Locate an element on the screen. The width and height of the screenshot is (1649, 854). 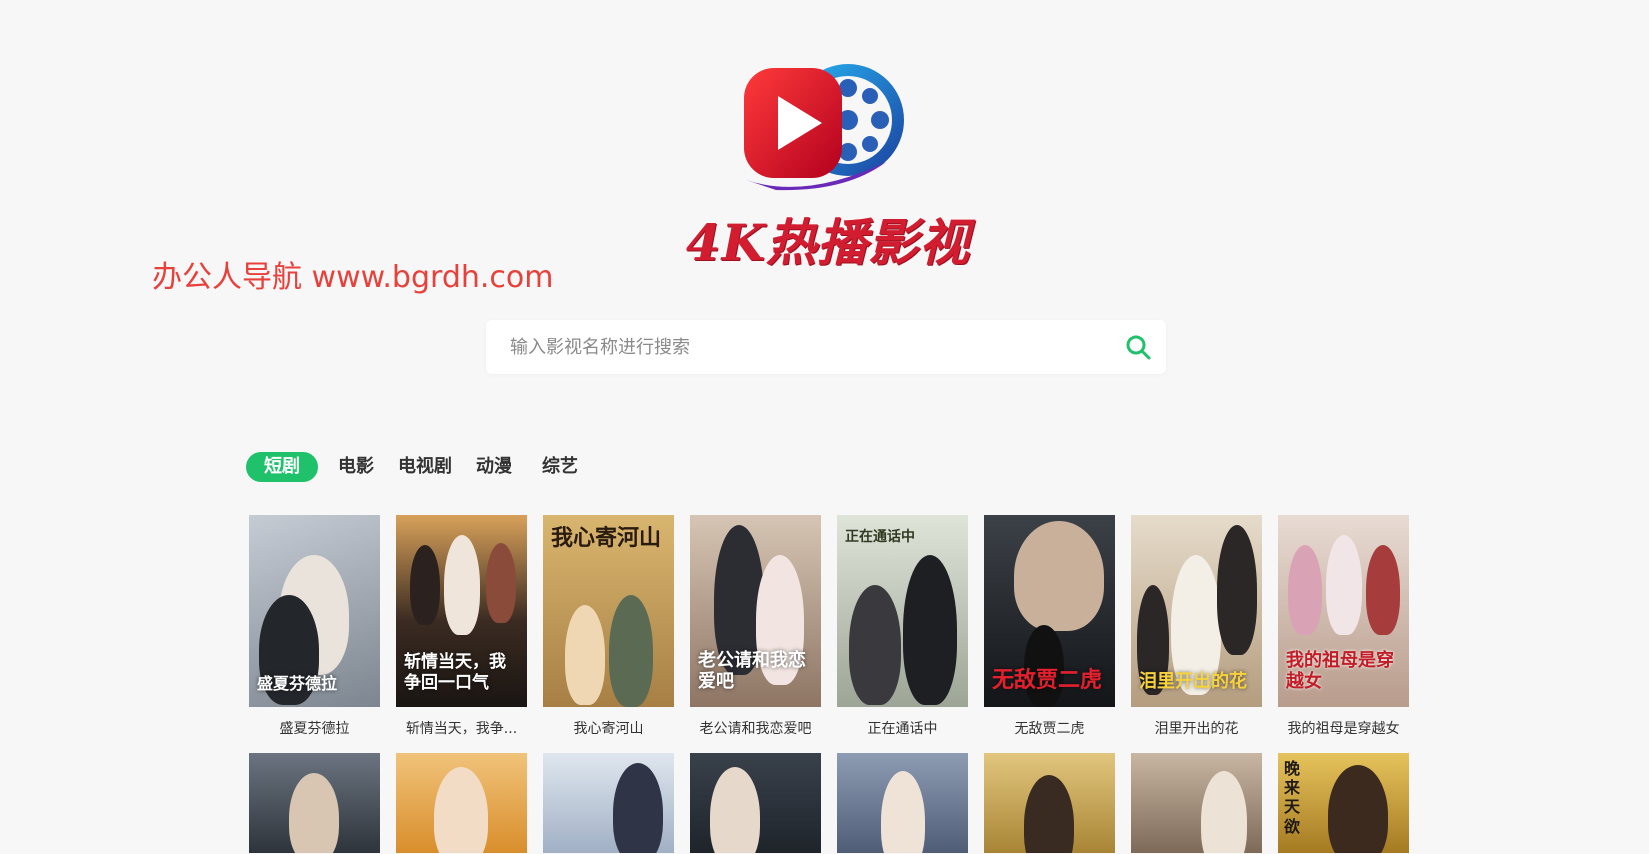
drama-card: 我心寄河山 我心寄河山 is located at coordinates (608, 627).